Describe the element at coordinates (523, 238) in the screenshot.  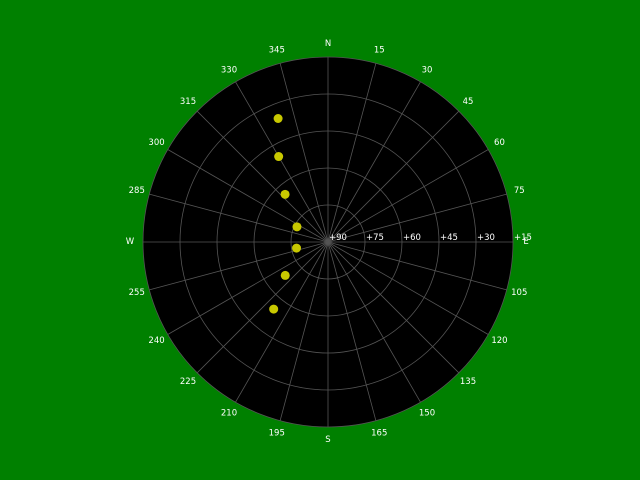
I see `radial-tick-label: +15` at that location.